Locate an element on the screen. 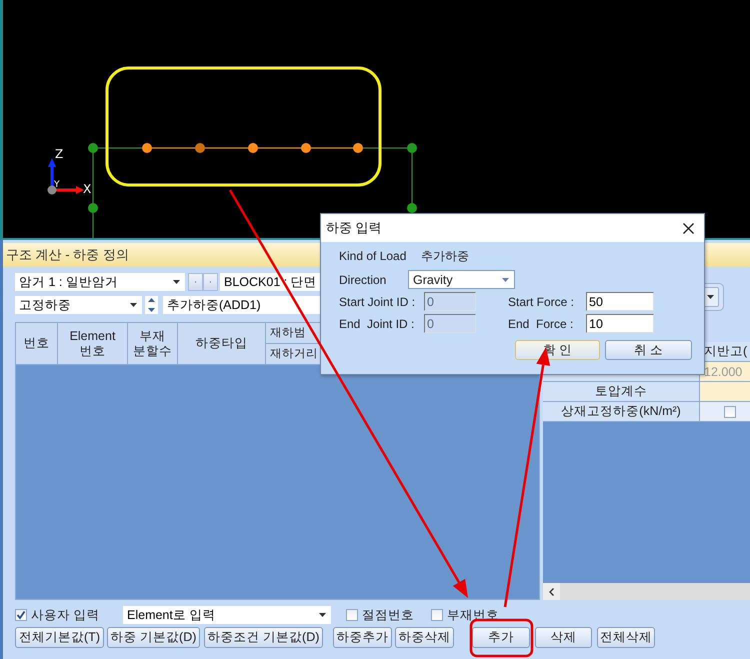  row-header: 토압계수 is located at coordinates (621, 392).